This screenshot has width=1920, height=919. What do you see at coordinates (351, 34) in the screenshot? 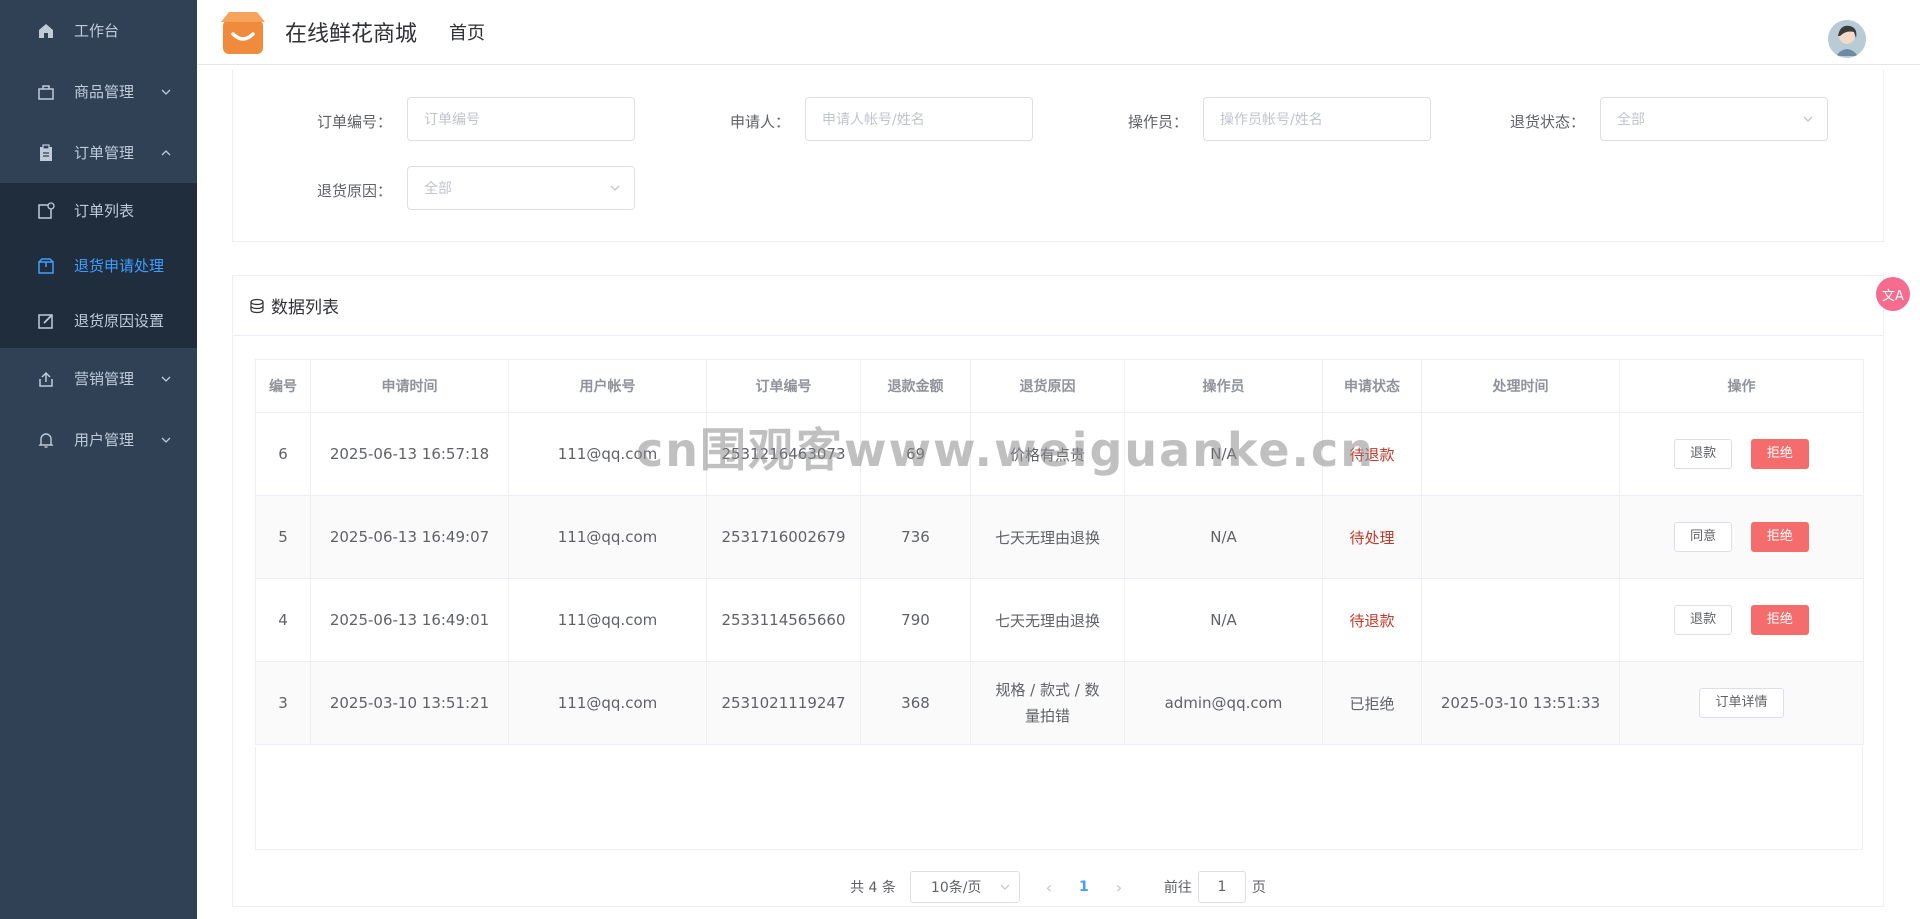
I see `app-title: 在线鲜花商城` at bounding box center [351, 34].